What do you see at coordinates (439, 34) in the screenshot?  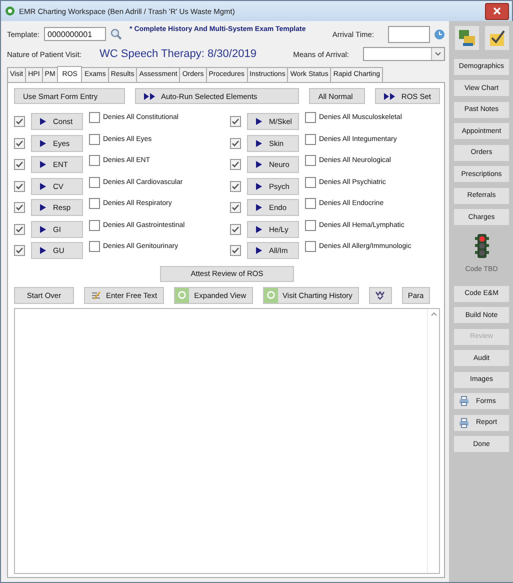 I see `clock-icon` at bounding box center [439, 34].